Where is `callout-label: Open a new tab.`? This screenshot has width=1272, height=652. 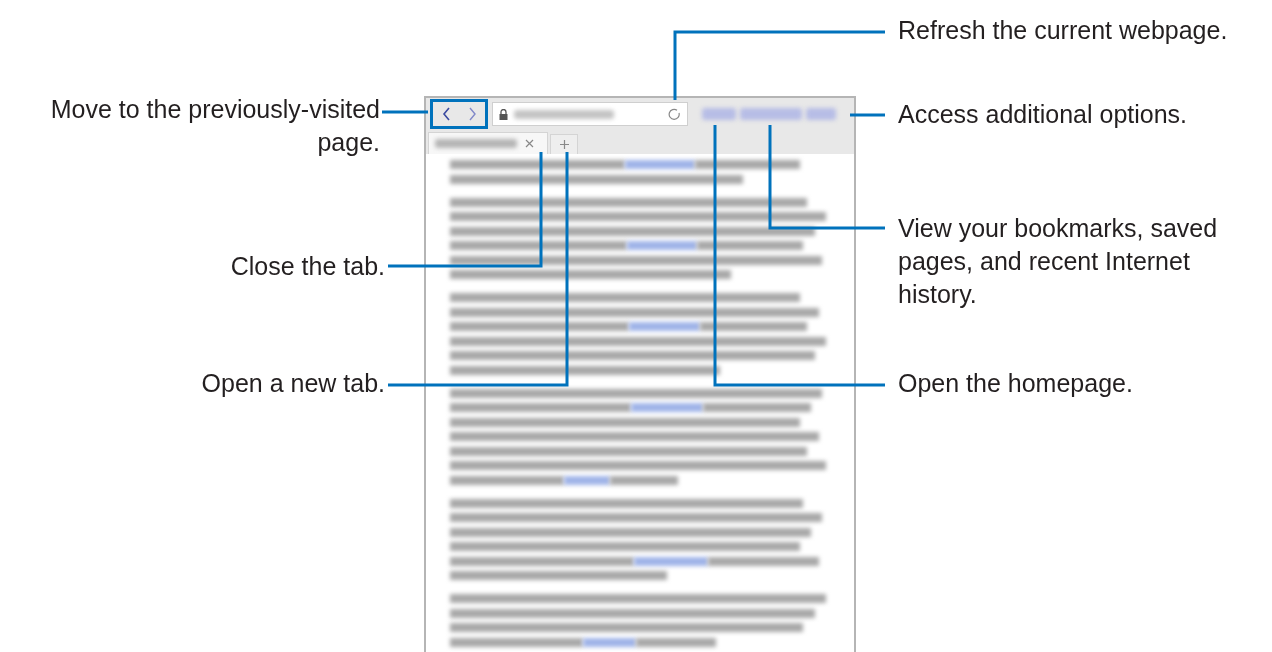
callout-label: Open a new tab. is located at coordinates (293, 383).